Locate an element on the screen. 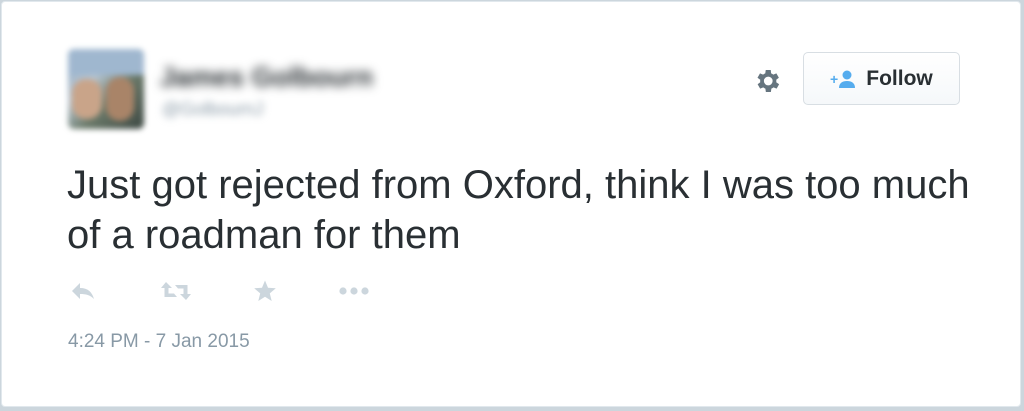 Image resolution: width=1024 pixels, height=411 pixels. follow-button: + Follow is located at coordinates (881, 78).